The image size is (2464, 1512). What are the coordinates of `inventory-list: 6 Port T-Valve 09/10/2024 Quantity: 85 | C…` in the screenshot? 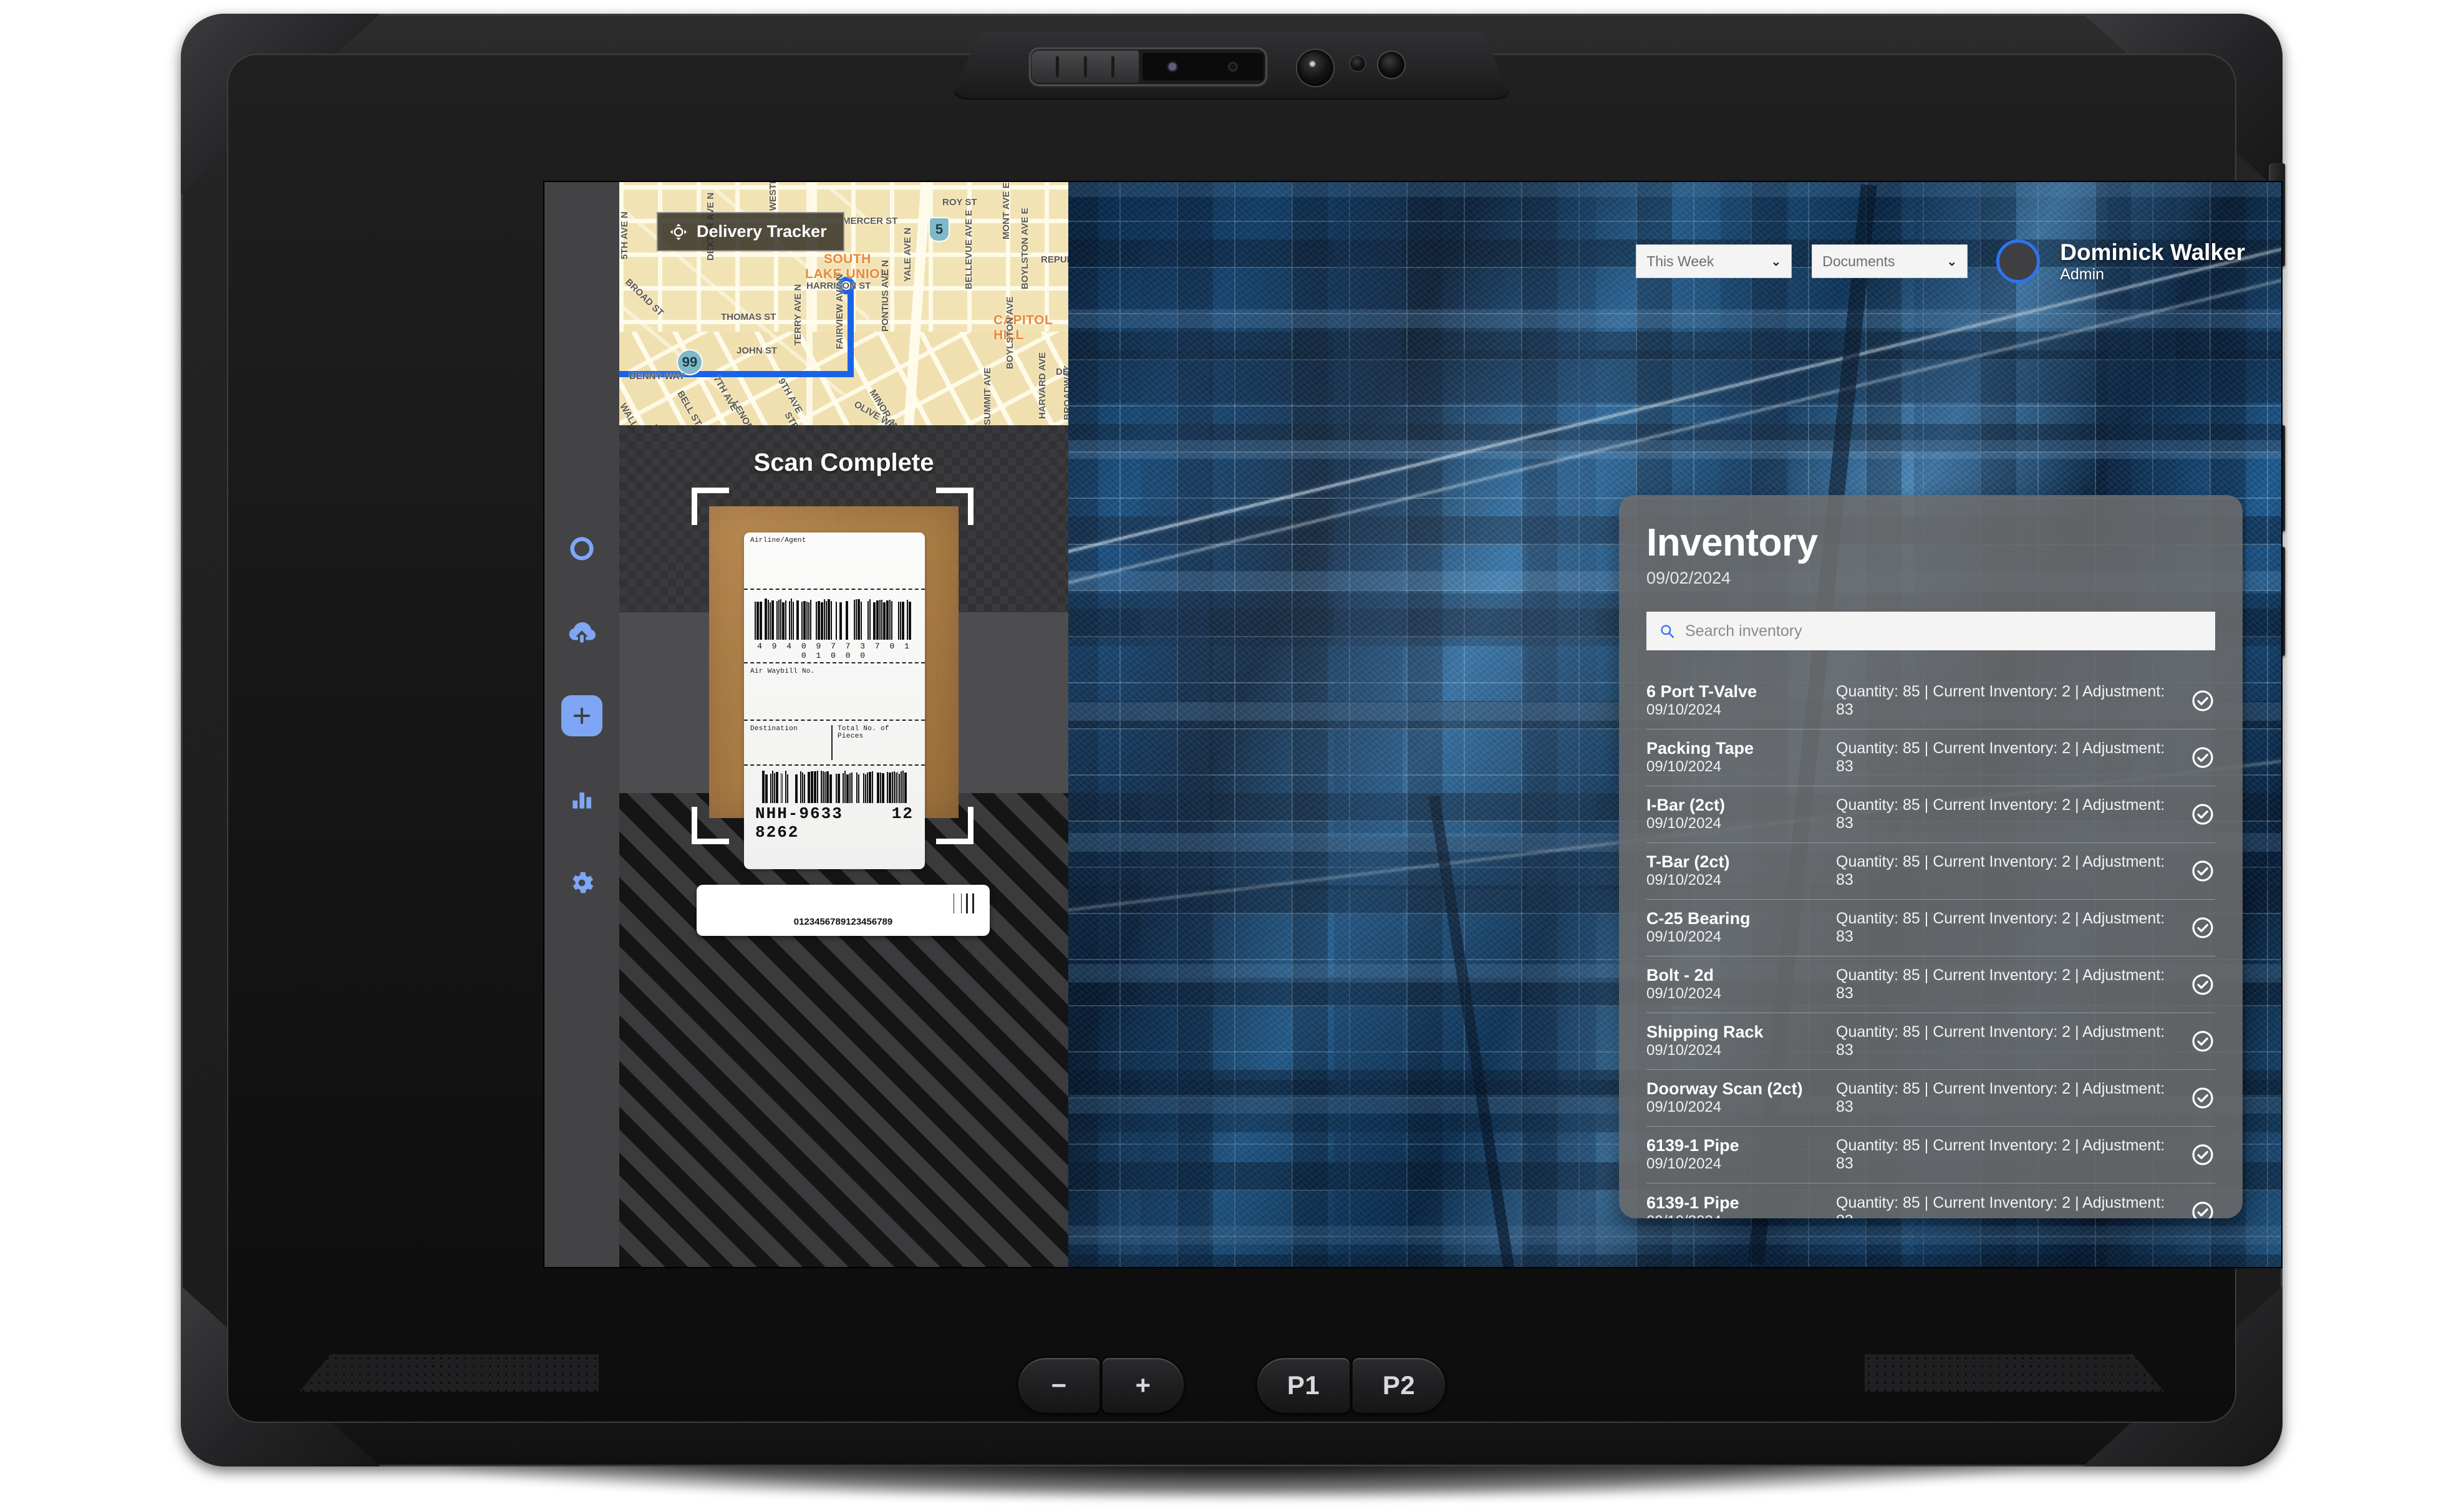 It's located at (1930, 945).